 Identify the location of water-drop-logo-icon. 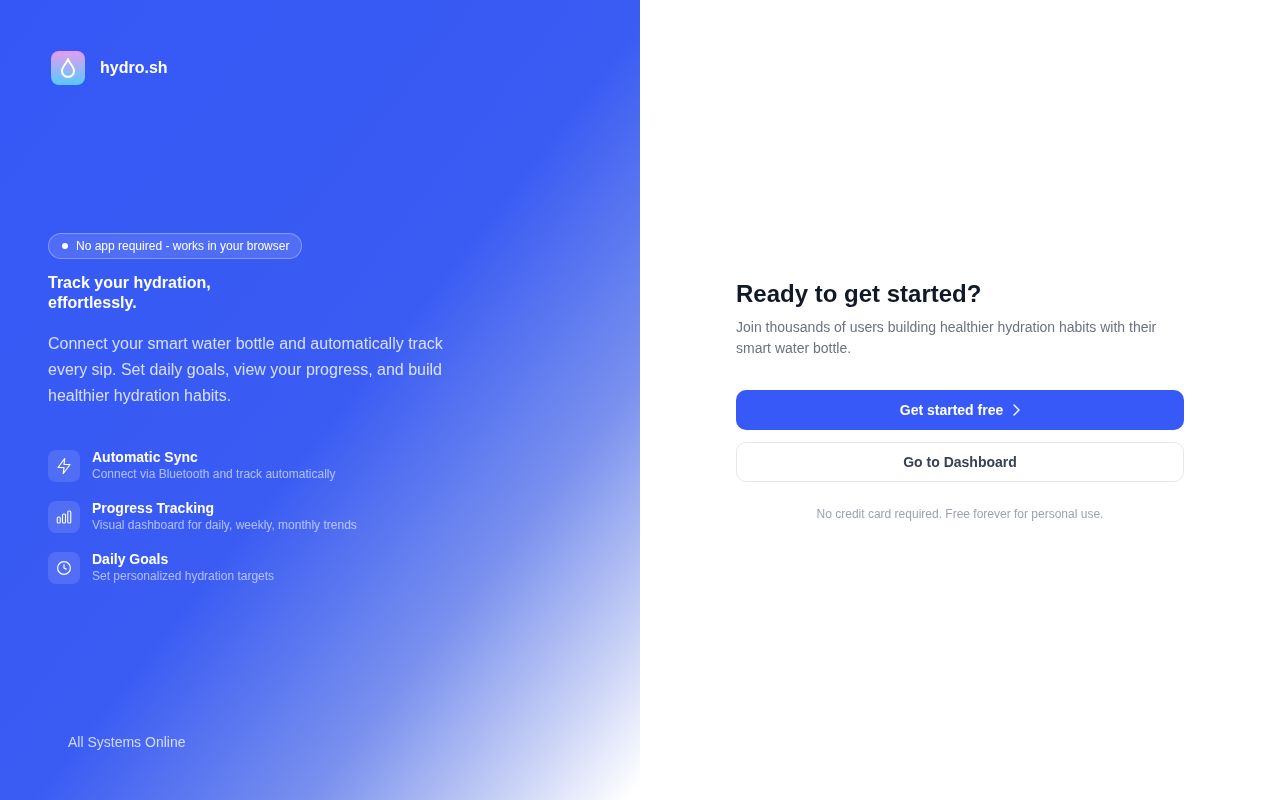
(68, 68).